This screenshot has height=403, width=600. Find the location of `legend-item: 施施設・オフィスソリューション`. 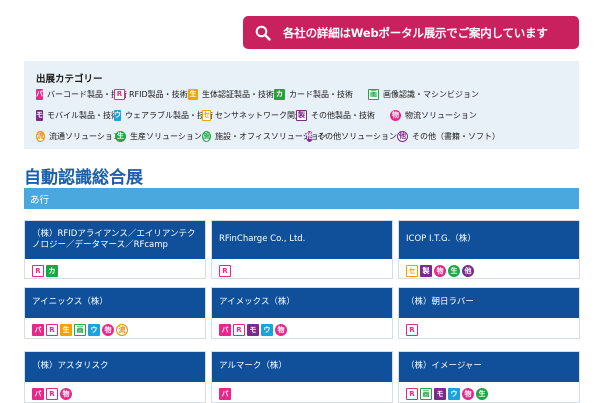

legend-item: 施施設・オフィスソリューション is located at coordinates (264, 136).